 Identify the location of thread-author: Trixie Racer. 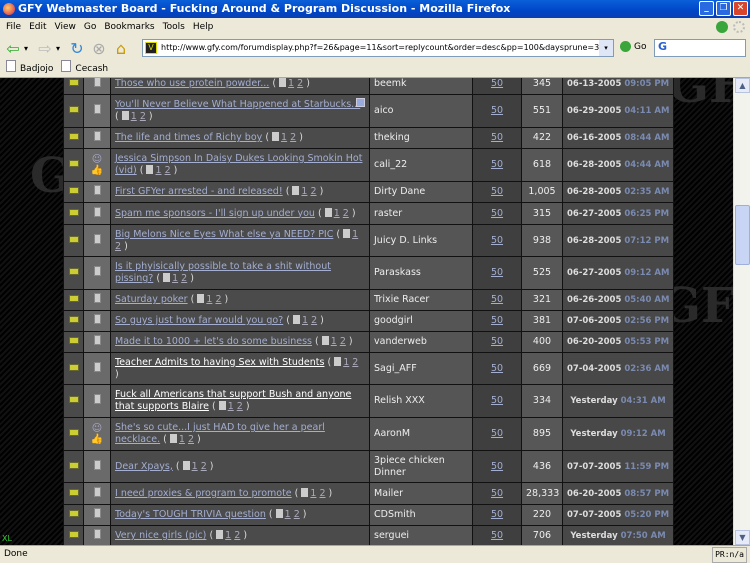
(421, 300).